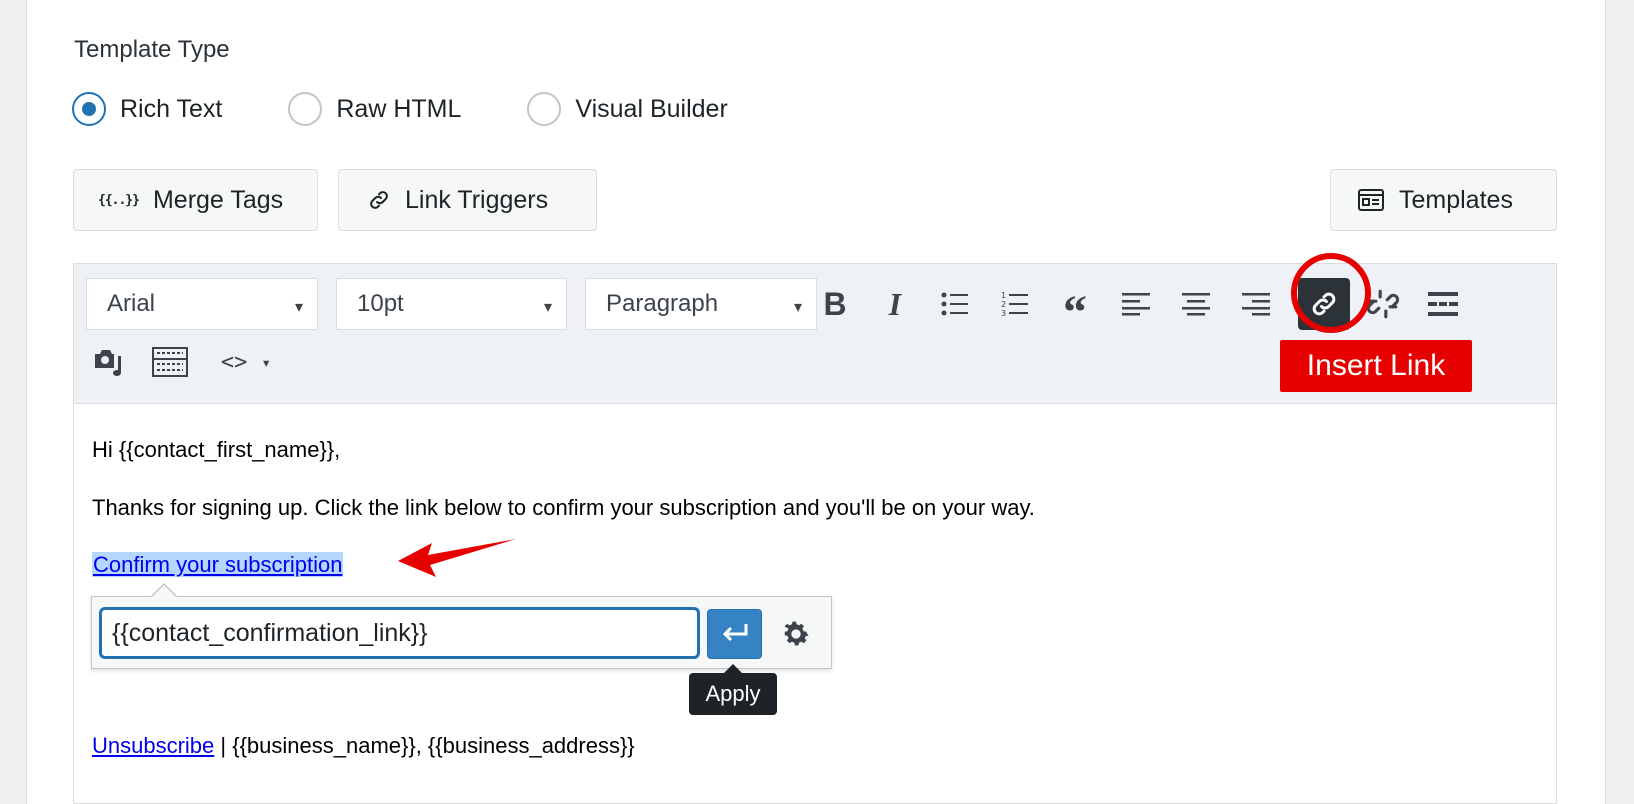 The height and width of the screenshot is (804, 1634). Describe the element at coordinates (835, 304) in the screenshot. I see `bold-icon: B` at that location.